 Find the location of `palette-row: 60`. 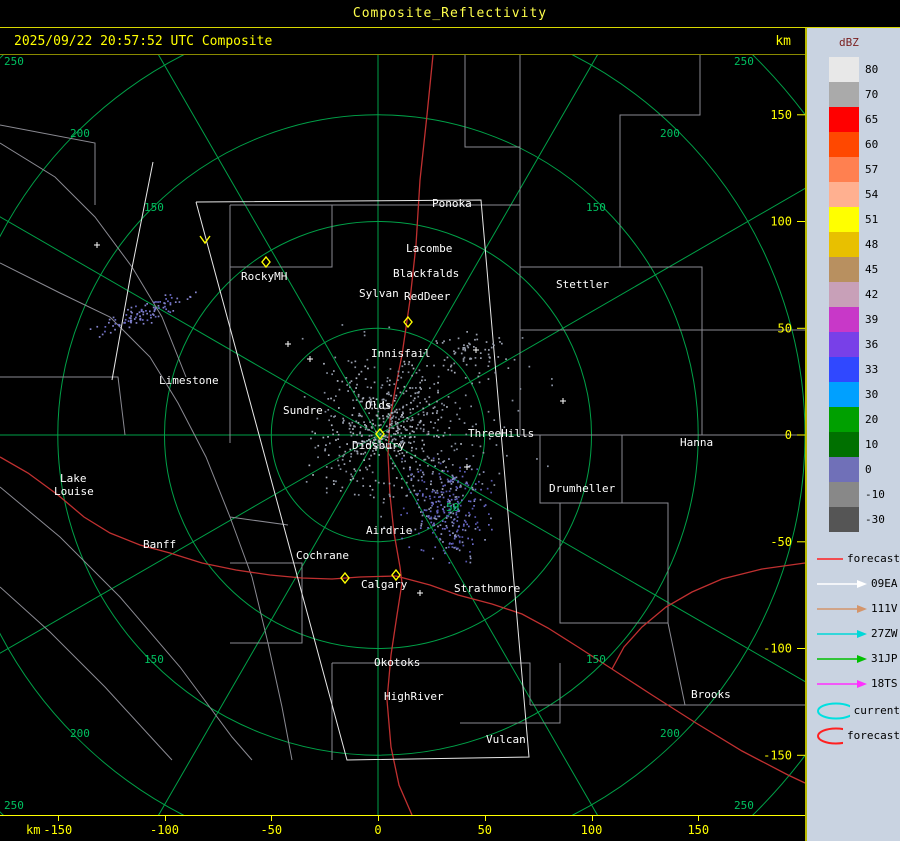

palette-row: 60 is located at coordinates (864, 144).